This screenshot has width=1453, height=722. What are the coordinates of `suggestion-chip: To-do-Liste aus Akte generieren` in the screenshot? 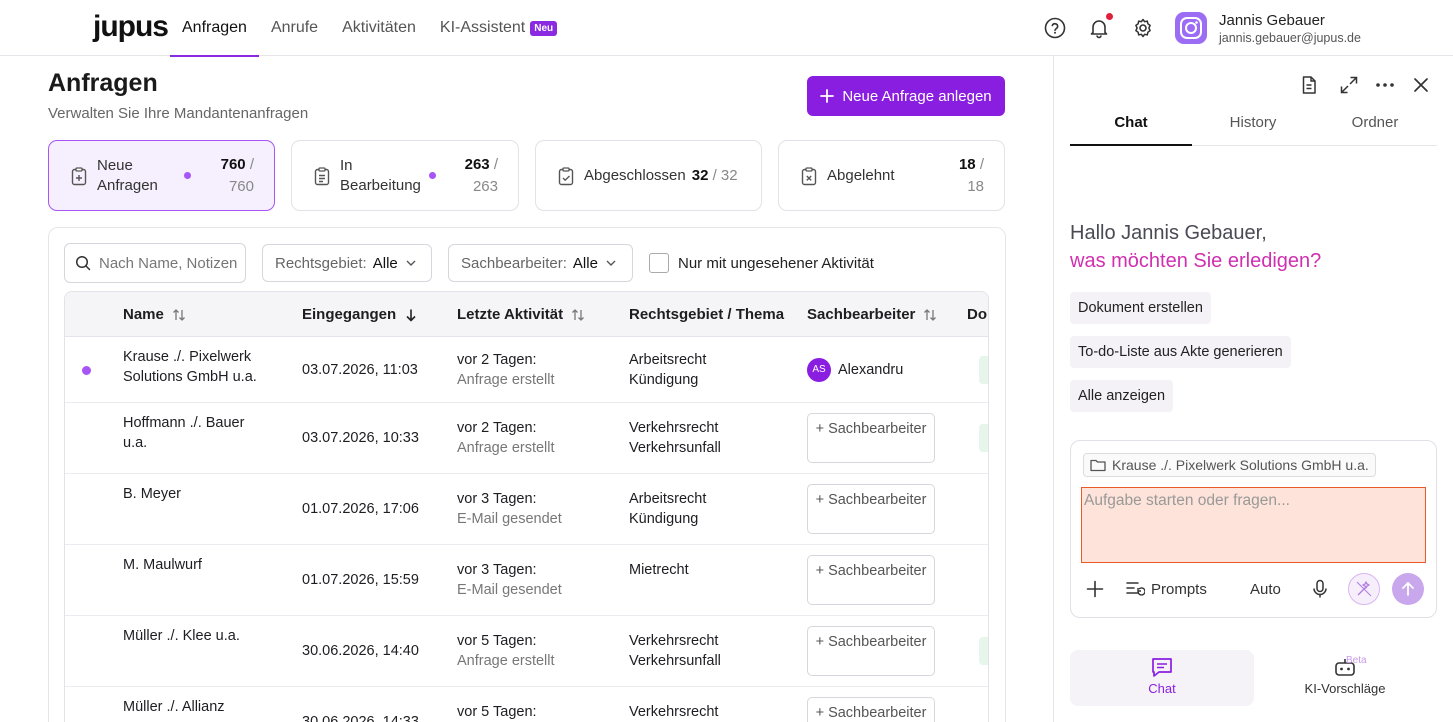 It's located at (1180, 352).